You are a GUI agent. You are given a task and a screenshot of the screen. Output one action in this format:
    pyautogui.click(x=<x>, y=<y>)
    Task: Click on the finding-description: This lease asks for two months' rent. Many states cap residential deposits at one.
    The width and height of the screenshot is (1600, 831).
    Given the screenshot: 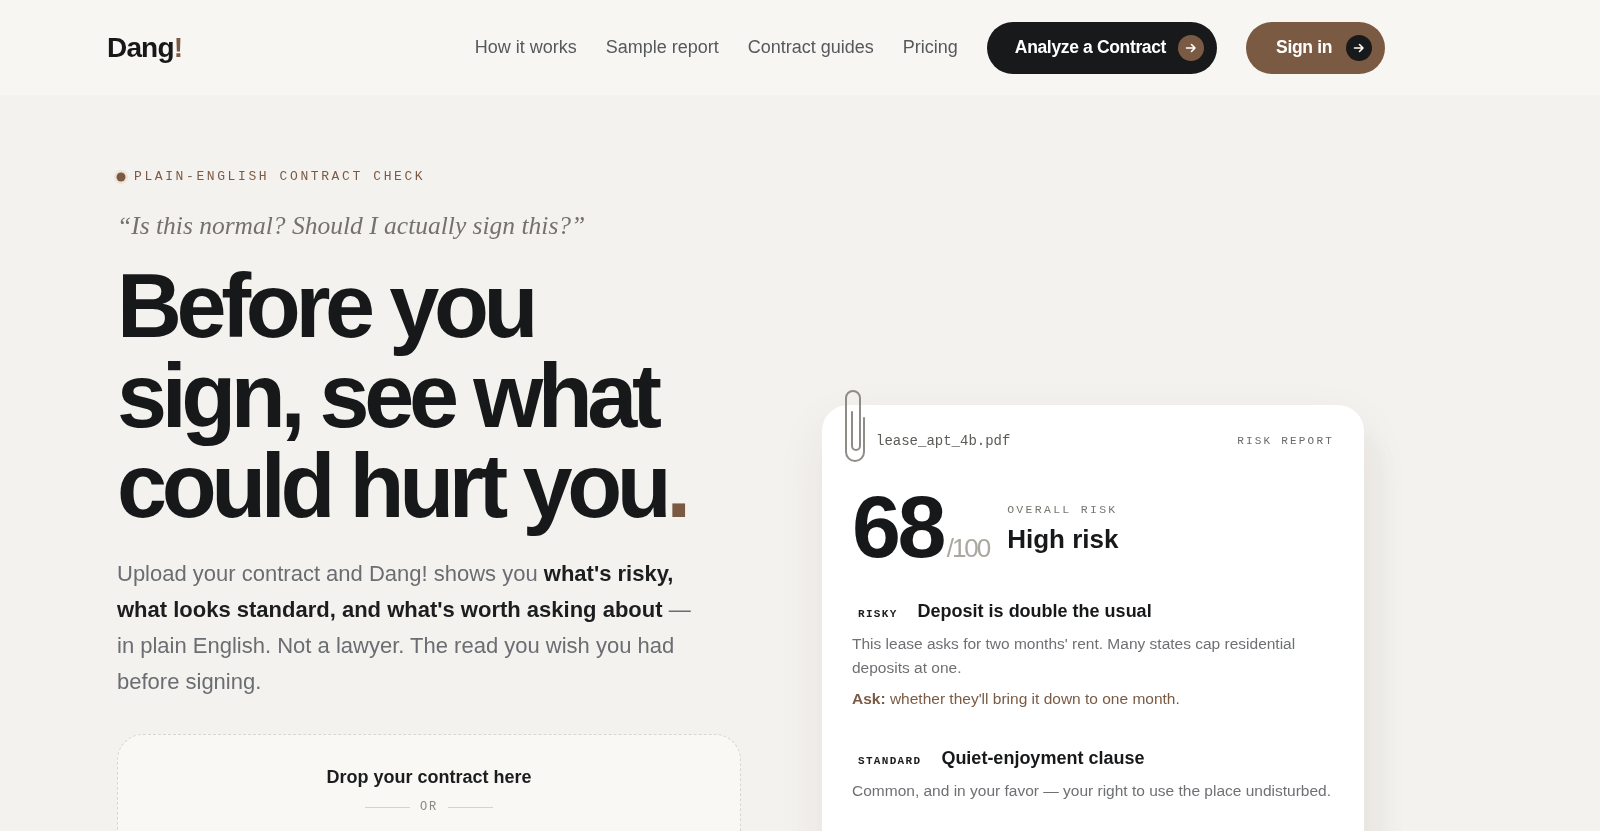 What is the action you would take?
    pyautogui.click(x=1074, y=656)
    